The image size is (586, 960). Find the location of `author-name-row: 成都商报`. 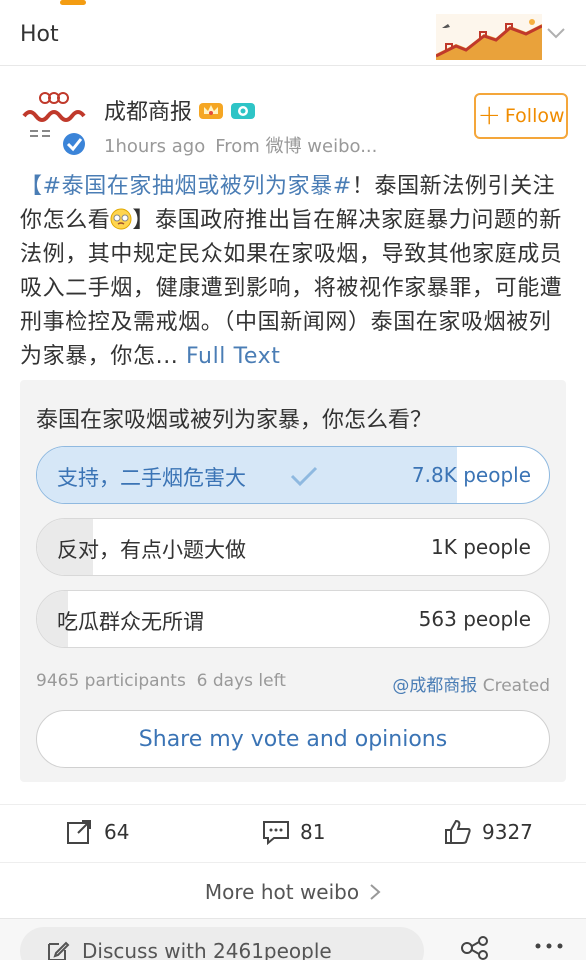

author-name-row: 成都商报 is located at coordinates (180, 110).